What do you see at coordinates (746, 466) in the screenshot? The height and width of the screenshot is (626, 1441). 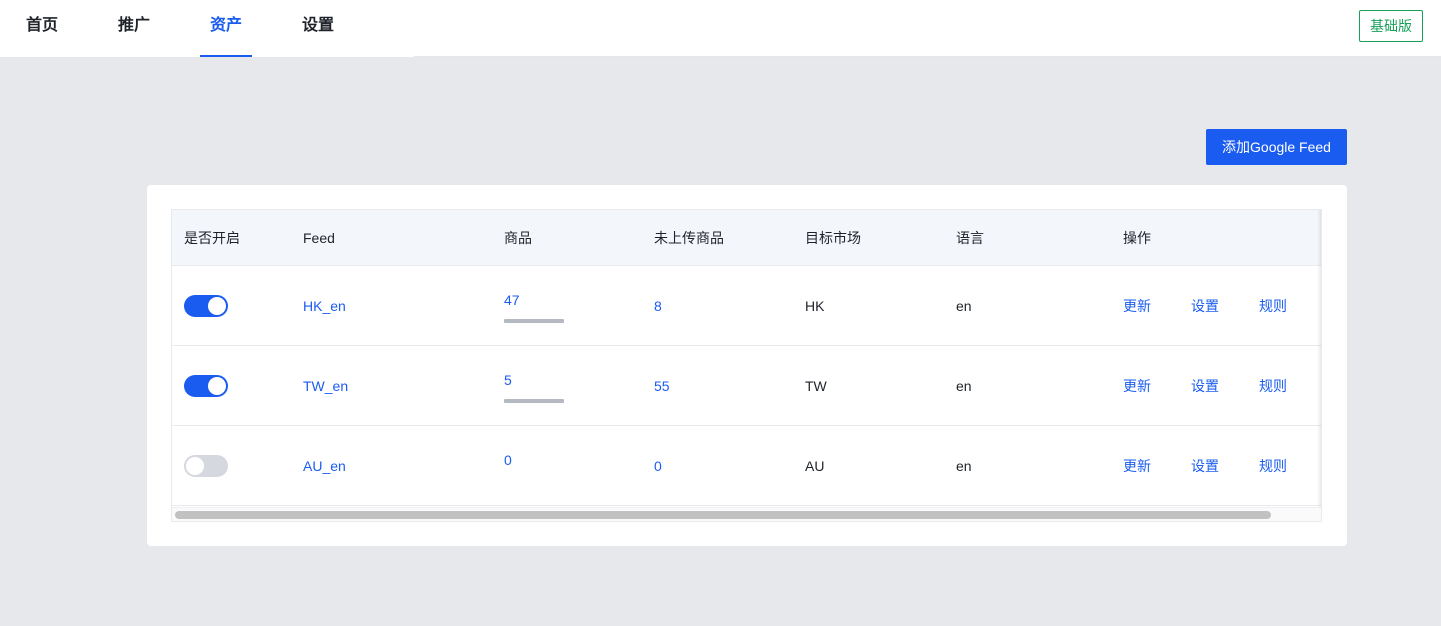 I see `table-row: AU_en 0 0 AU en 更新 设置 规则` at bounding box center [746, 466].